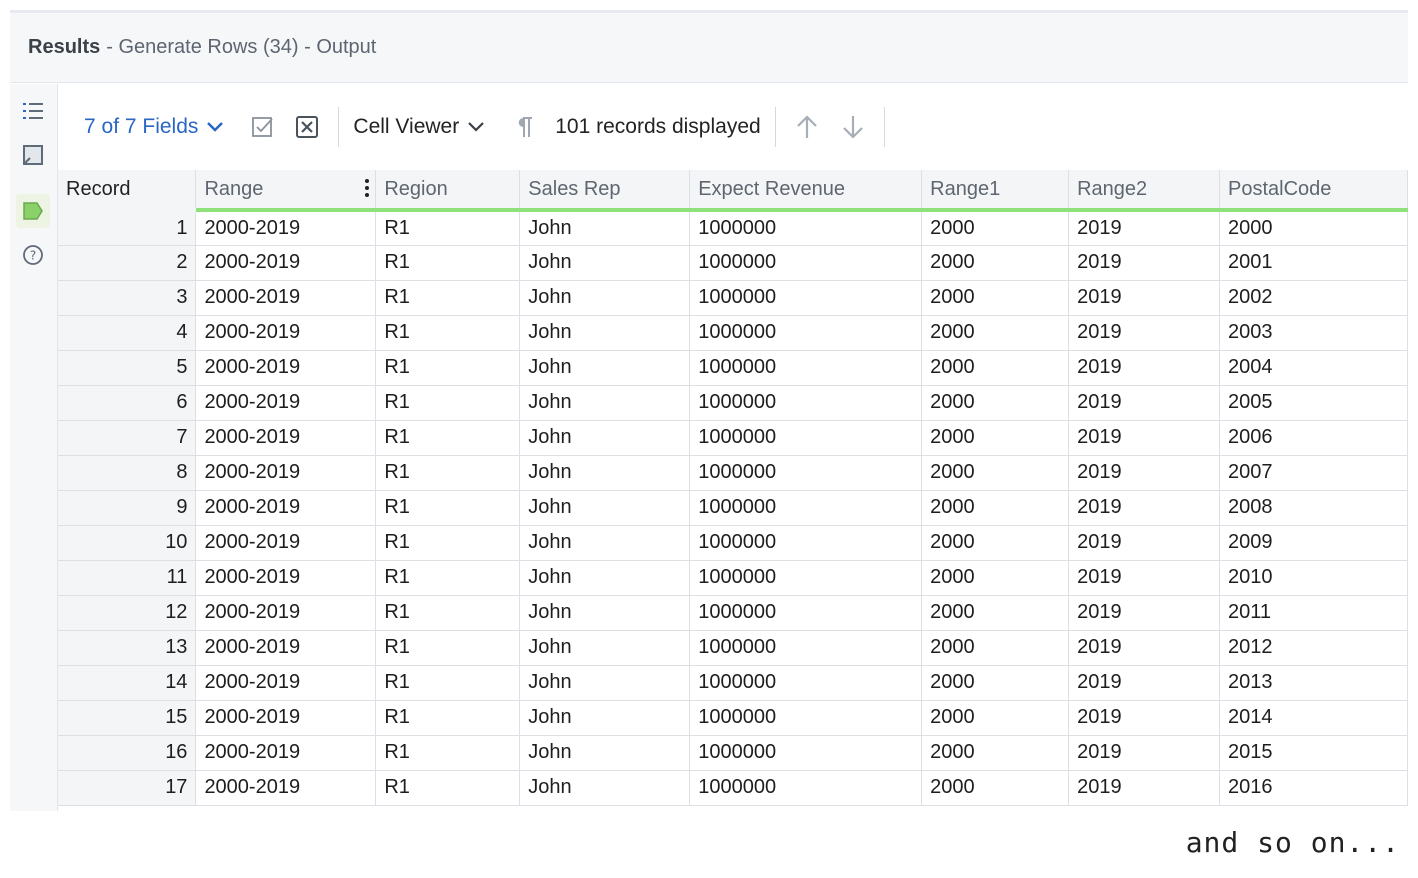 This screenshot has width=1418, height=878. What do you see at coordinates (127, 508) in the screenshot?
I see `record-number-cell: 9` at bounding box center [127, 508].